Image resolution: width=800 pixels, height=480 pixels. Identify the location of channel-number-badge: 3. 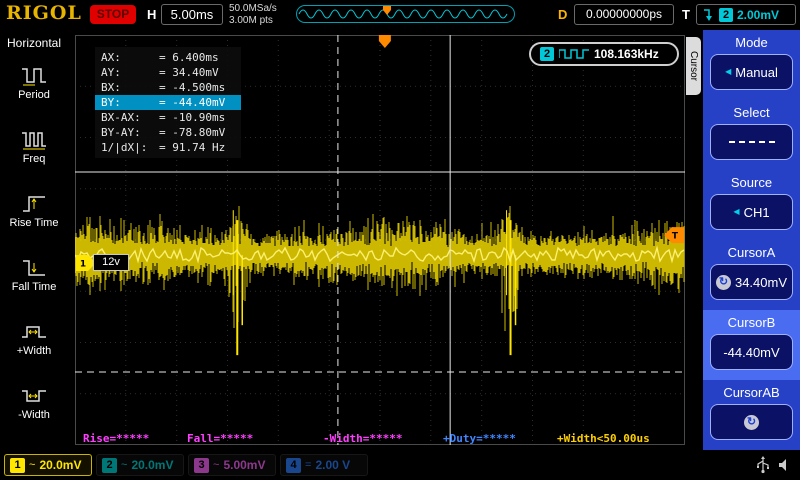
(201, 465).